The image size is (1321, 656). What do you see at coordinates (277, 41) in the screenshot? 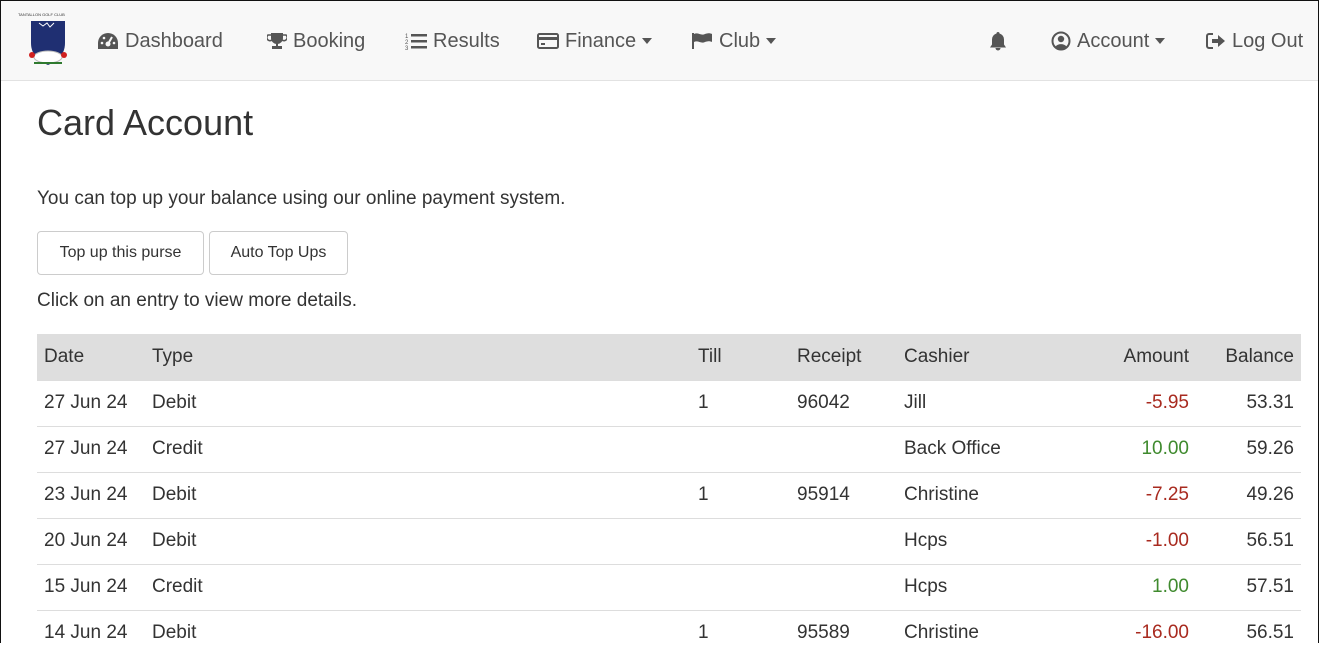
I see `trophy-icon` at bounding box center [277, 41].